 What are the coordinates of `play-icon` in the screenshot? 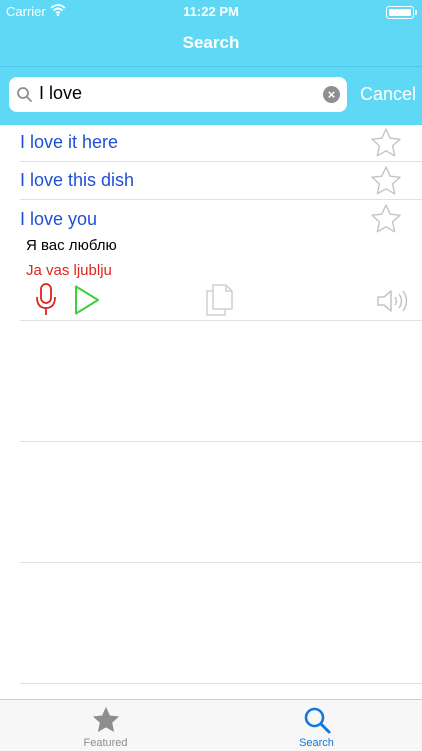 It's located at (87, 302).